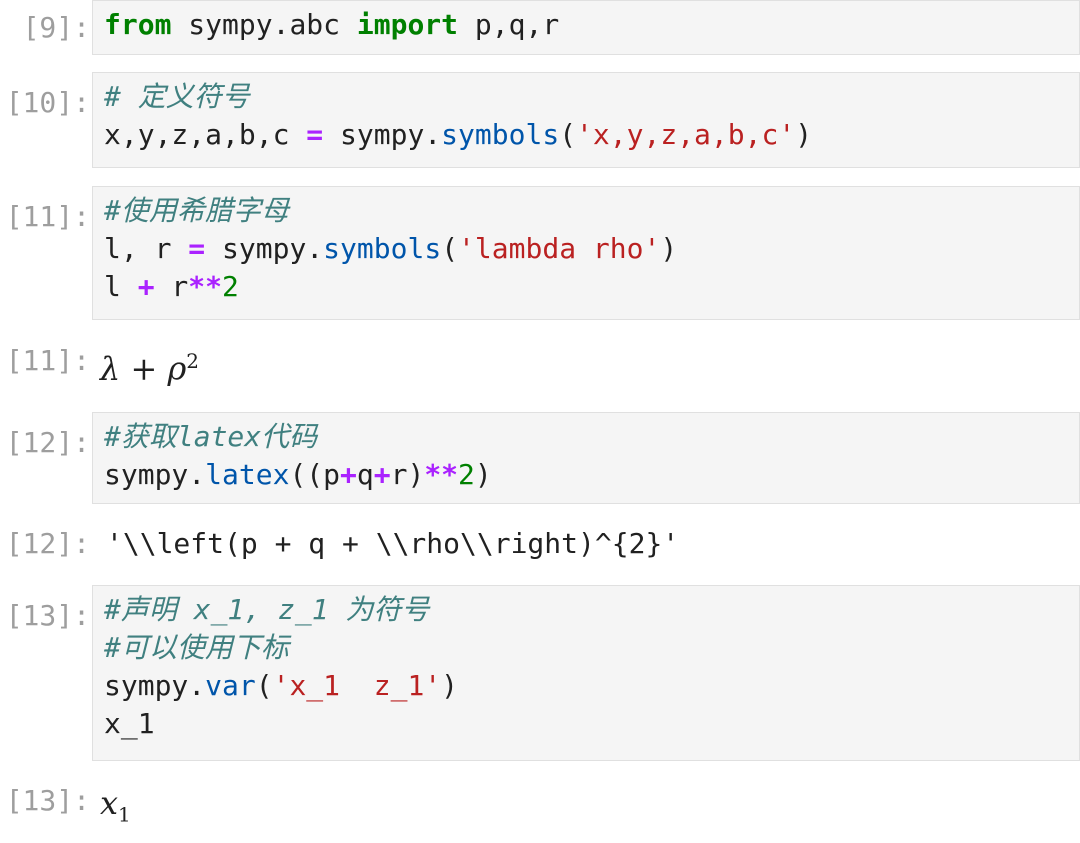 Image resolution: width=1080 pixels, height=843 pixels. Describe the element at coordinates (391, 248) in the screenshot. I see `code-line: l, r = sympy.symbols('lambda rho')` at that location.